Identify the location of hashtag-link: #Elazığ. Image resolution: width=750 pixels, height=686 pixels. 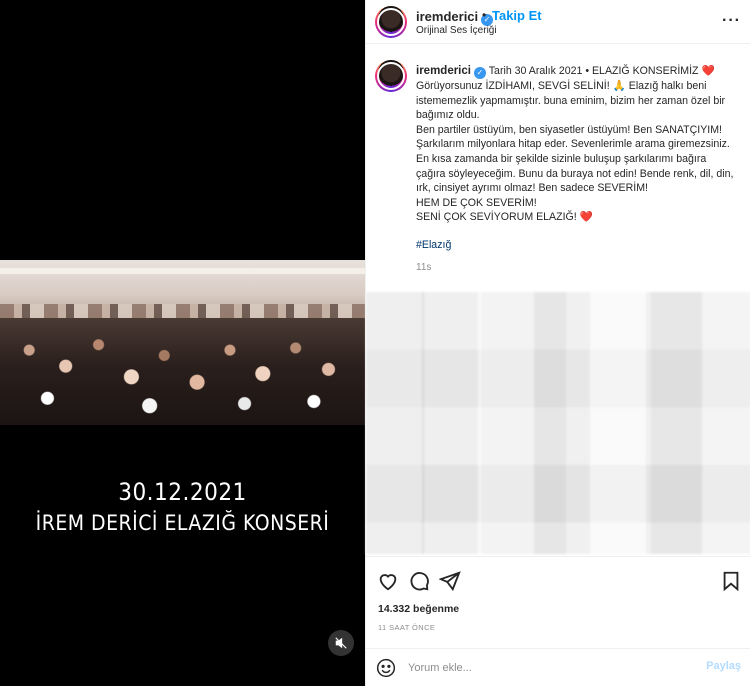
(576, 245).